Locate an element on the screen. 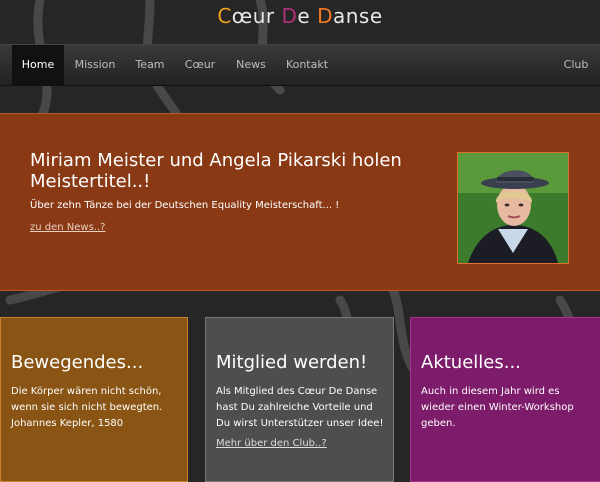  nav-item-team: Team is located at coordinates (150, 65).